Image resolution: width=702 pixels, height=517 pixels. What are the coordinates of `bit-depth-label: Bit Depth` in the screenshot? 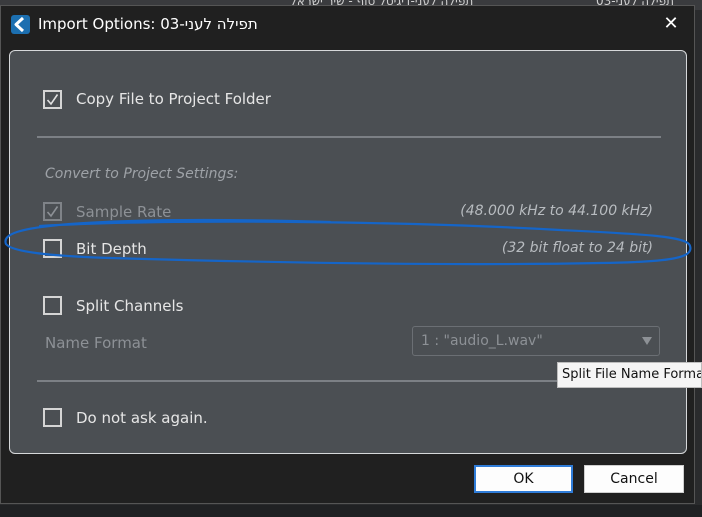 It's located at (111, 249).